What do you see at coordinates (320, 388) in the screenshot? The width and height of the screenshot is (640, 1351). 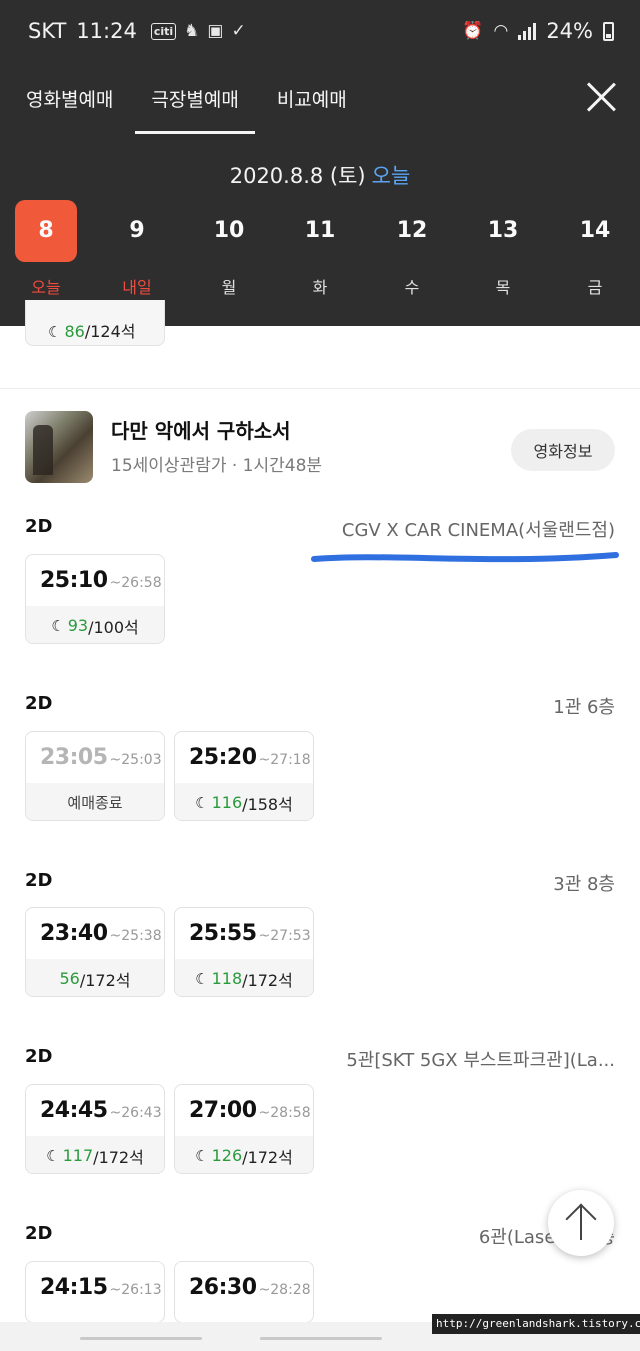 I see `section-divider` at bounding box center [320, 388].